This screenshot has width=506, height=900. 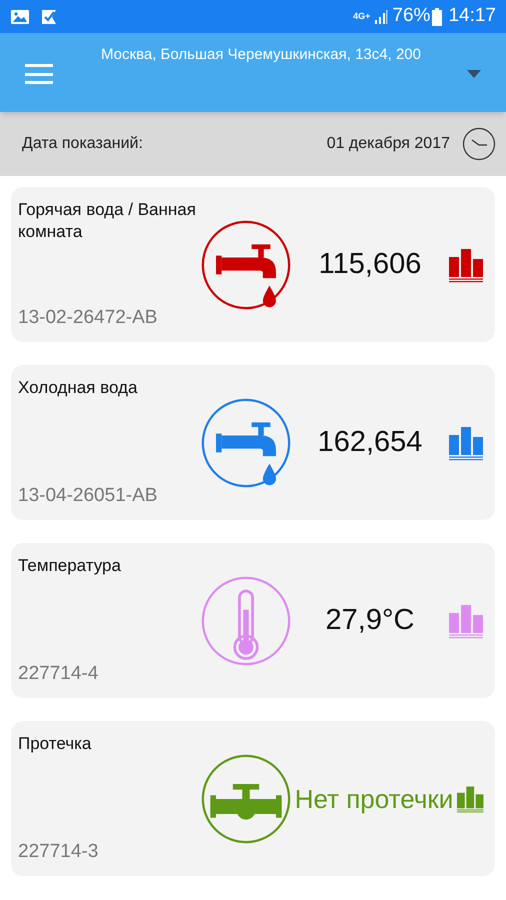 I want to click on clock-icon, so click(x=479, y=144).